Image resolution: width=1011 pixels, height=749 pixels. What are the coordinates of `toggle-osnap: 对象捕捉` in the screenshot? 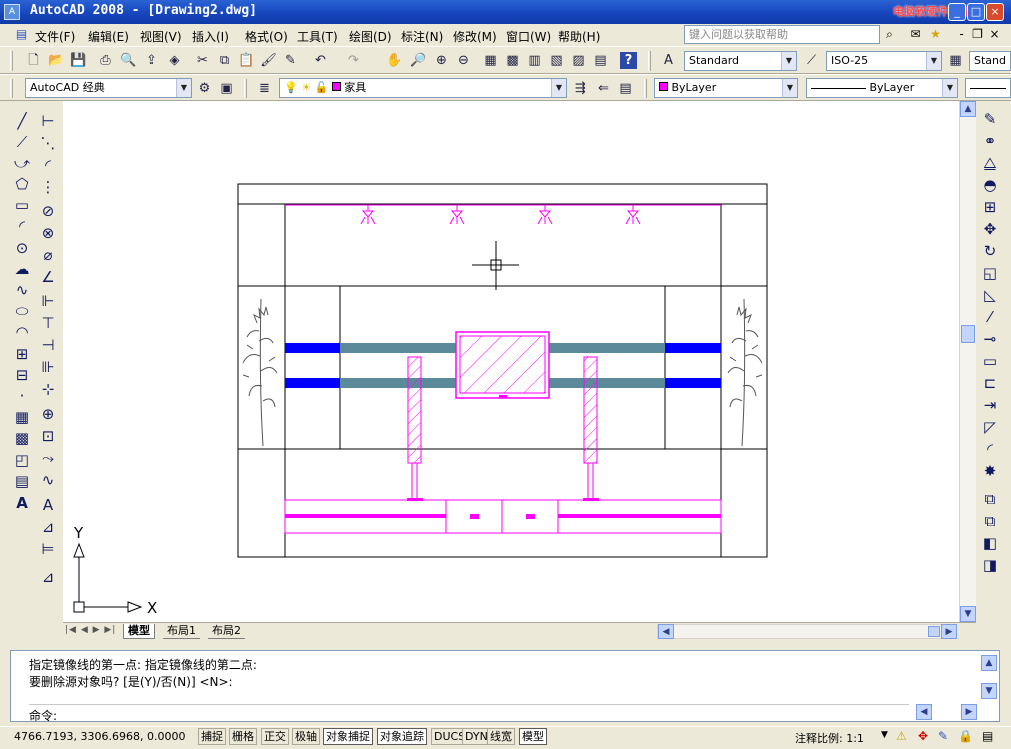 It's located at (348, 736).